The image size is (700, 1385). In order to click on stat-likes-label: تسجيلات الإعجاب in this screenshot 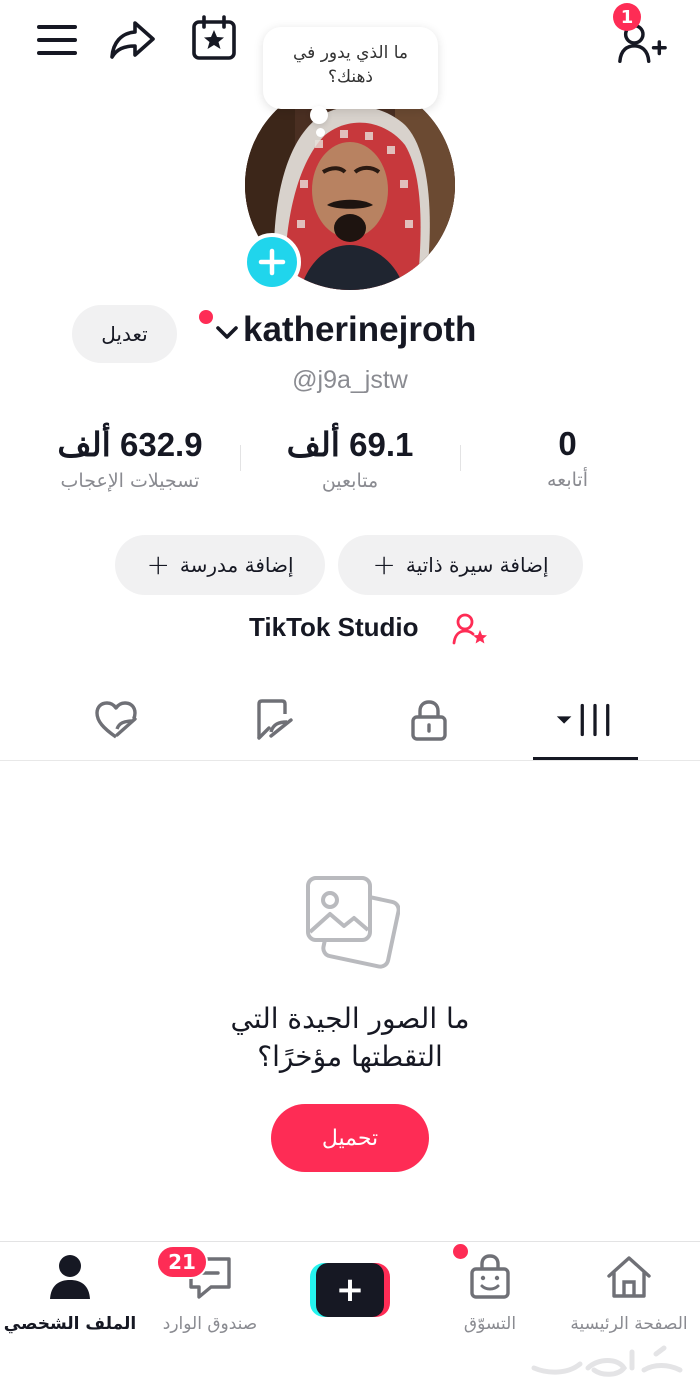, I will do `click(130, 481)`.